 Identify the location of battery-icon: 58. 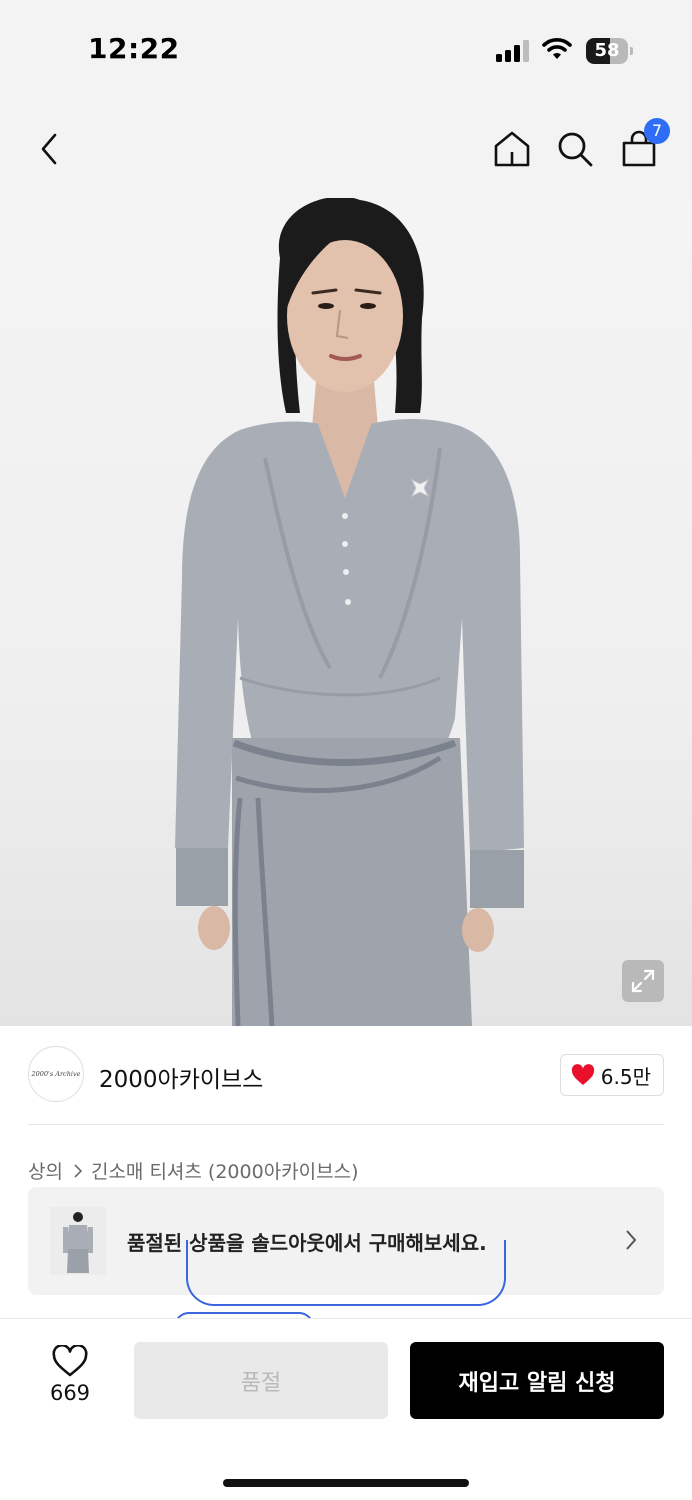
(609, 51).